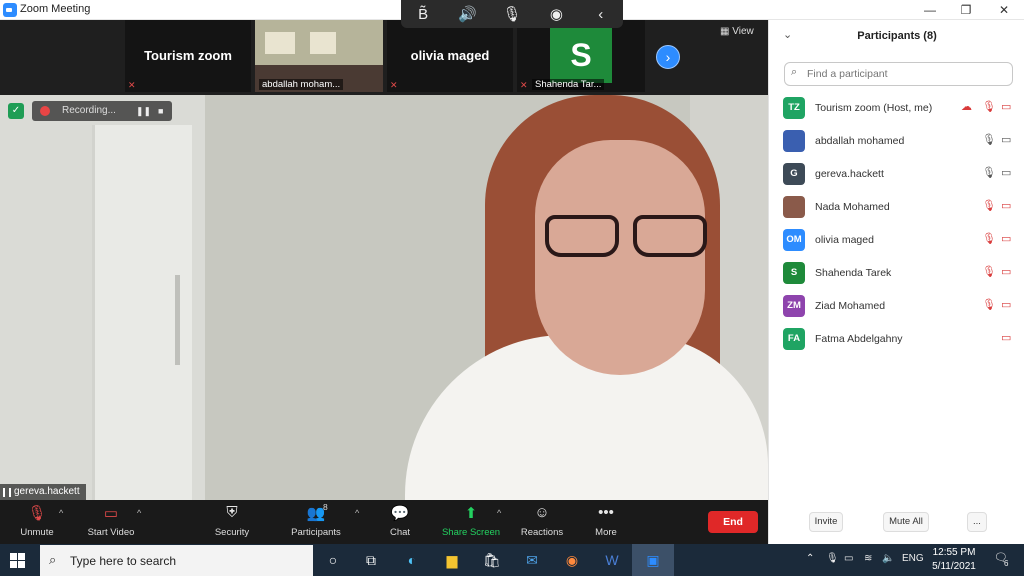 This screenshot has width=1024, height=576. I want to click on invite-button: Invite, so click(826, 522).